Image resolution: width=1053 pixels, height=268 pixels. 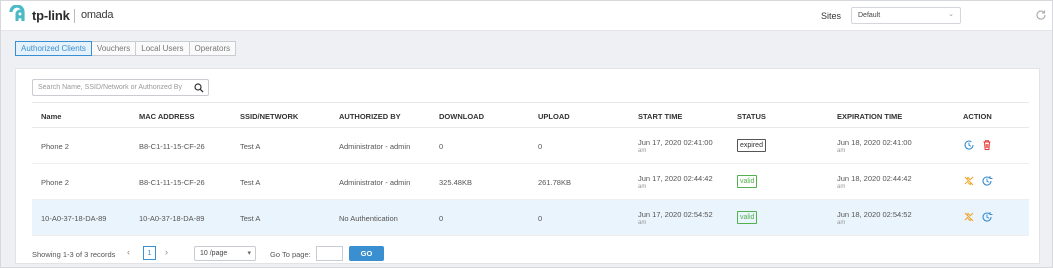 I want to click on client-name: 10-A0-37-18-DA-89, so click(x=74, y=218).